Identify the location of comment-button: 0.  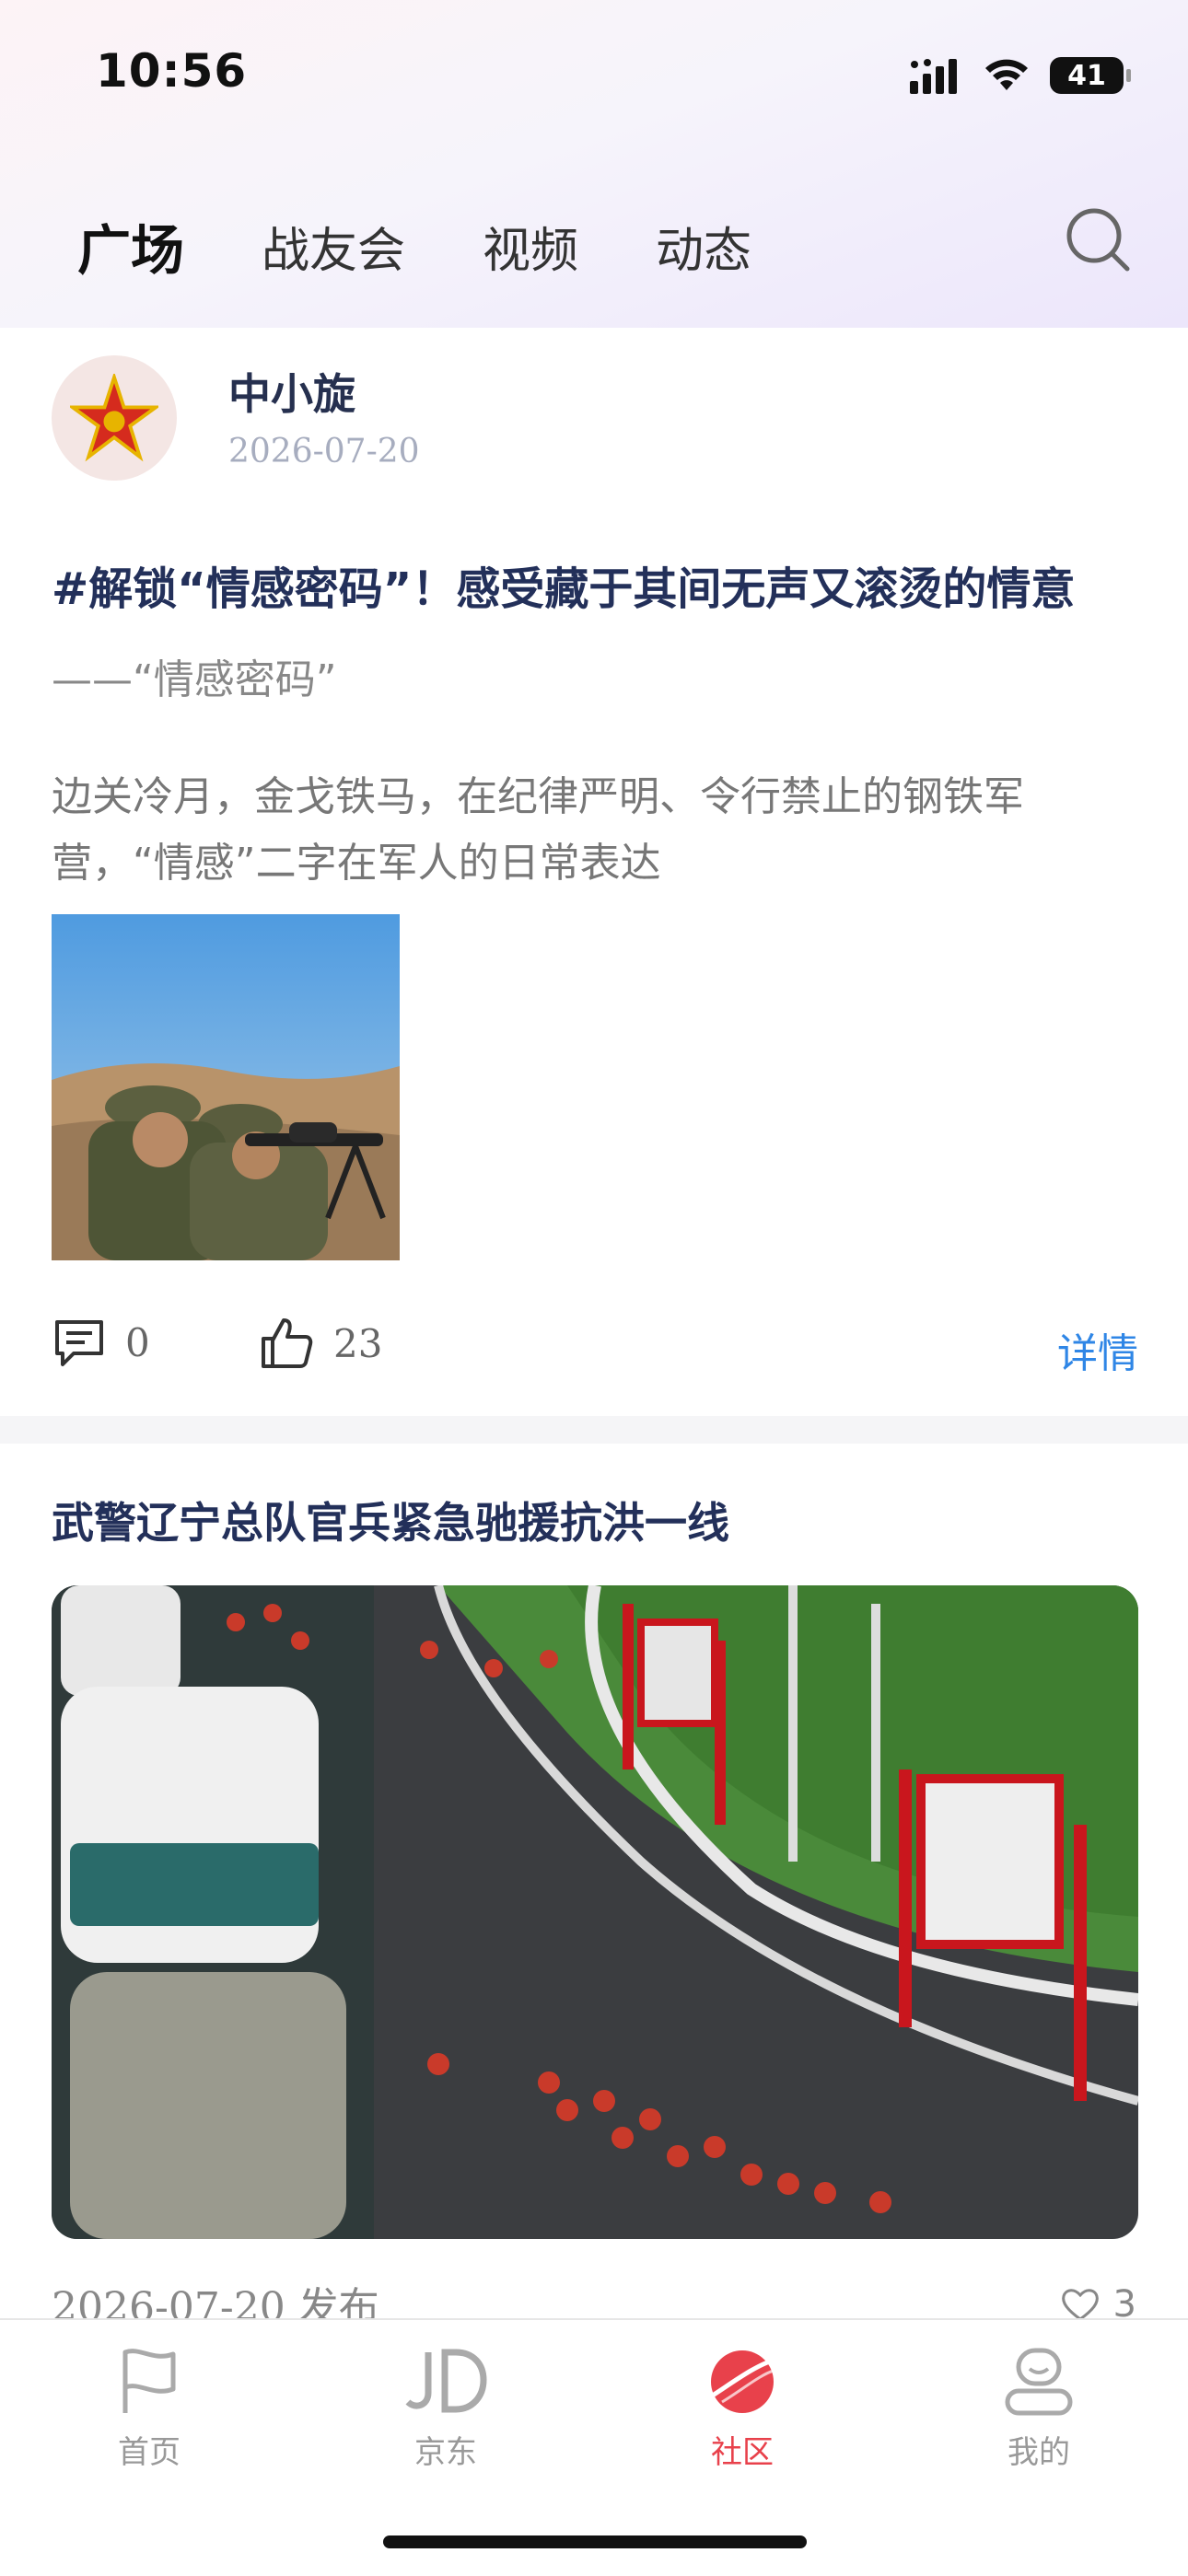
(101, 1342).